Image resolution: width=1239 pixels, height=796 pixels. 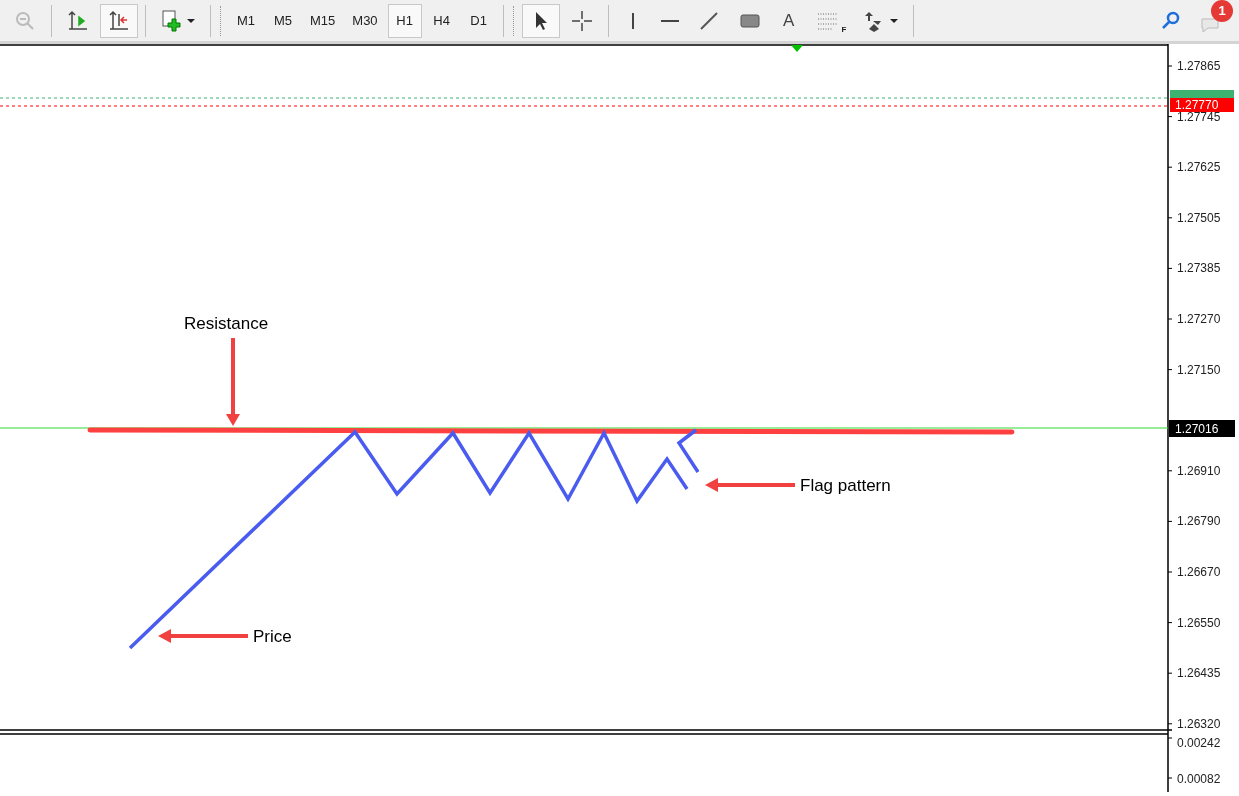 What do you see at coordinates (1199, 743) in the screenshot?
I see `indicator-axis-label: 0.00242` at bounding box center [1199, 743].